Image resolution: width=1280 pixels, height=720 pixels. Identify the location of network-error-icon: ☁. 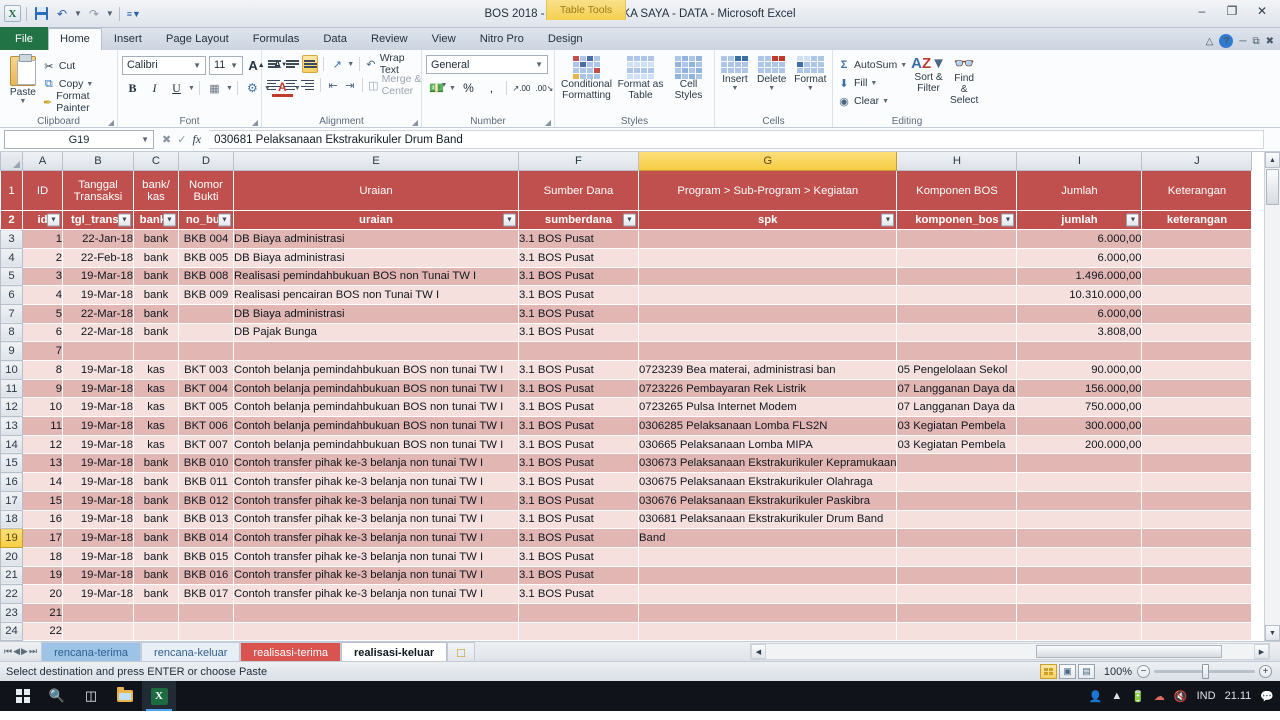
(1159, 696).